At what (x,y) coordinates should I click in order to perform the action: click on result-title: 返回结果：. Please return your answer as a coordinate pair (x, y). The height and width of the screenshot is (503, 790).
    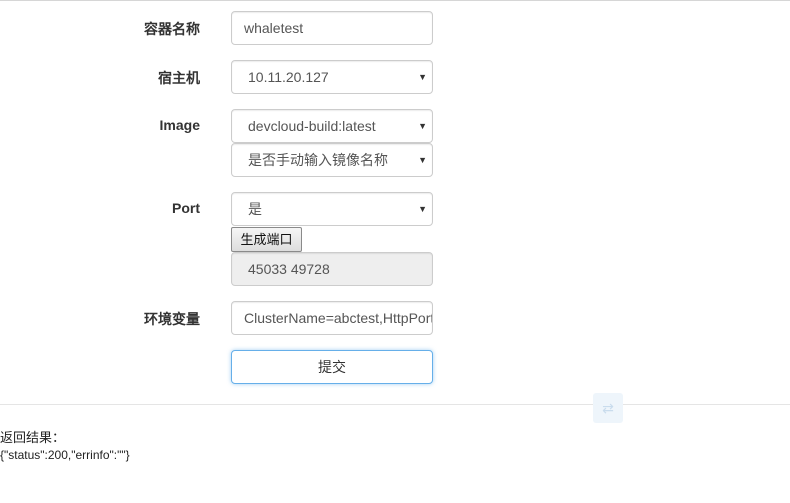
    Looking at the image, I should click on (33, 437).